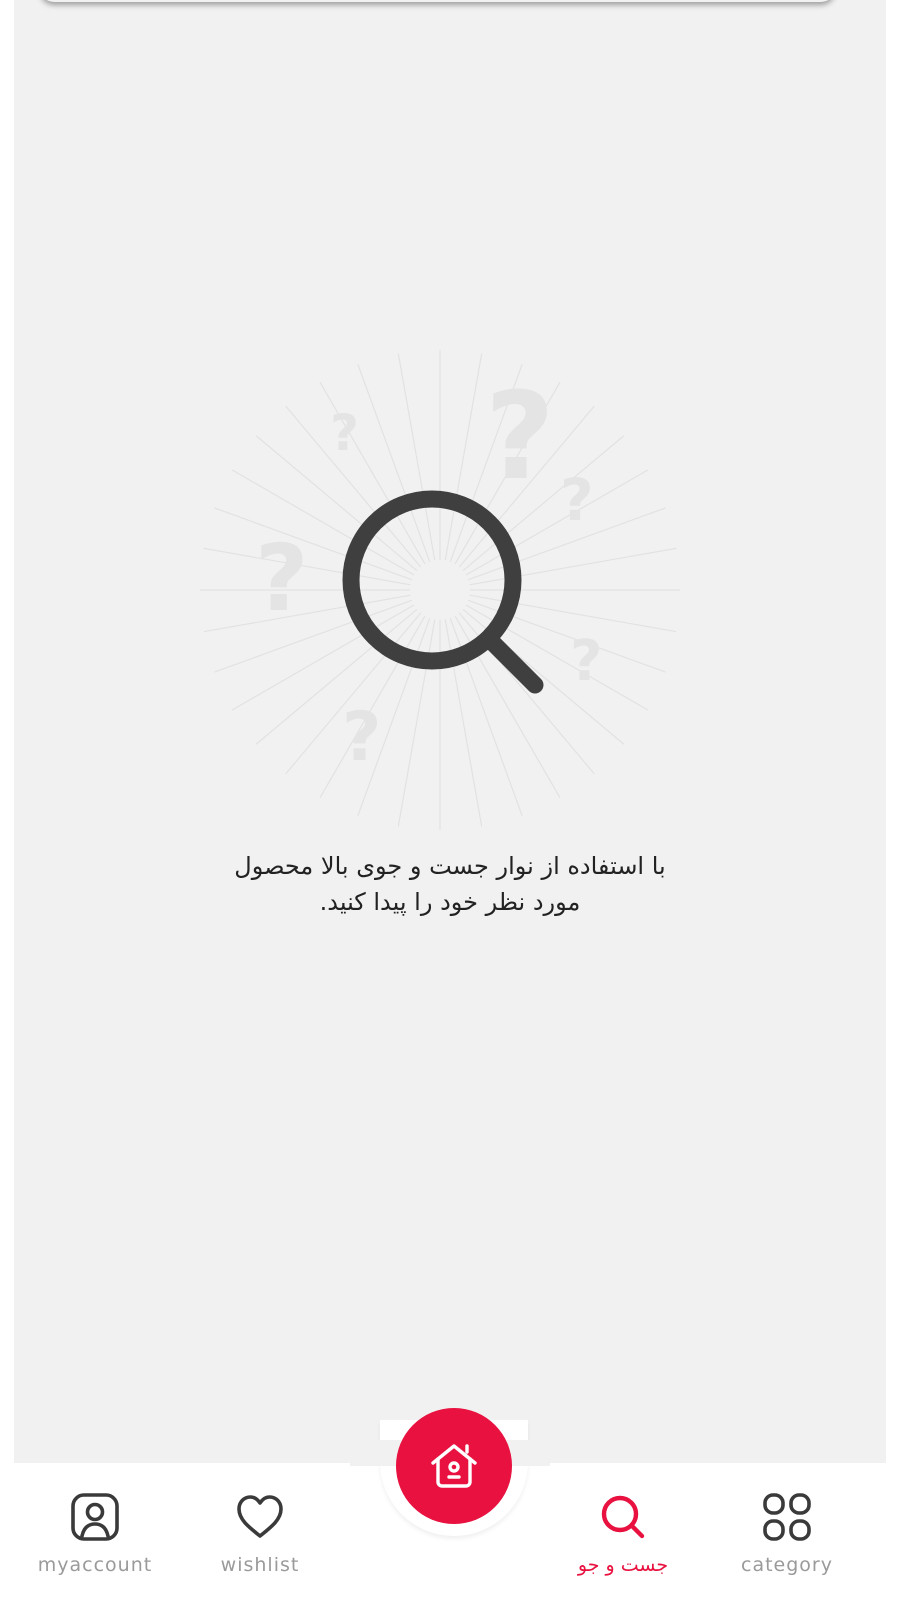 Image resolution: width=900 pixels, height=1600 pixels. I want to click on nav-label-search: جست و جو, so click(623, 1565).